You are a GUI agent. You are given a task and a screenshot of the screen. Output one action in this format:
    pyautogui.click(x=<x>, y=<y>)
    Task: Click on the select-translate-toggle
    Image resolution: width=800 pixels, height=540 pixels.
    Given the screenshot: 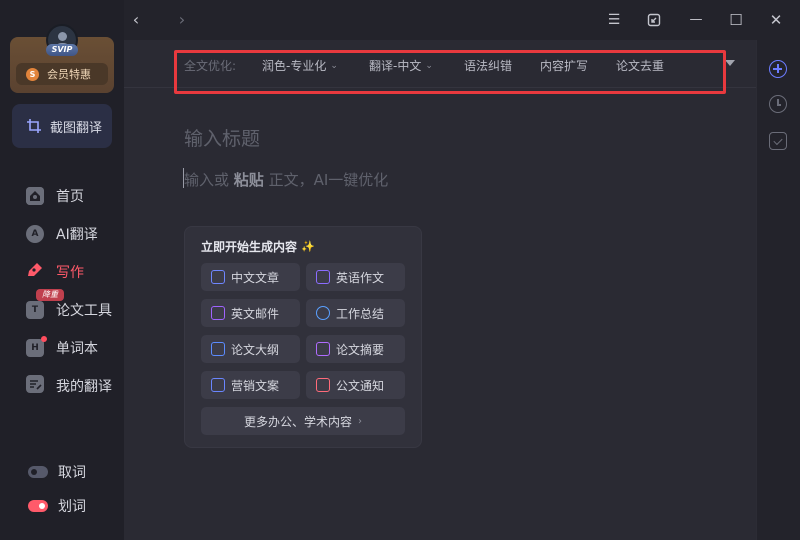 What is the action you would take?
    pyautogui.click(x=38, y=506)
    